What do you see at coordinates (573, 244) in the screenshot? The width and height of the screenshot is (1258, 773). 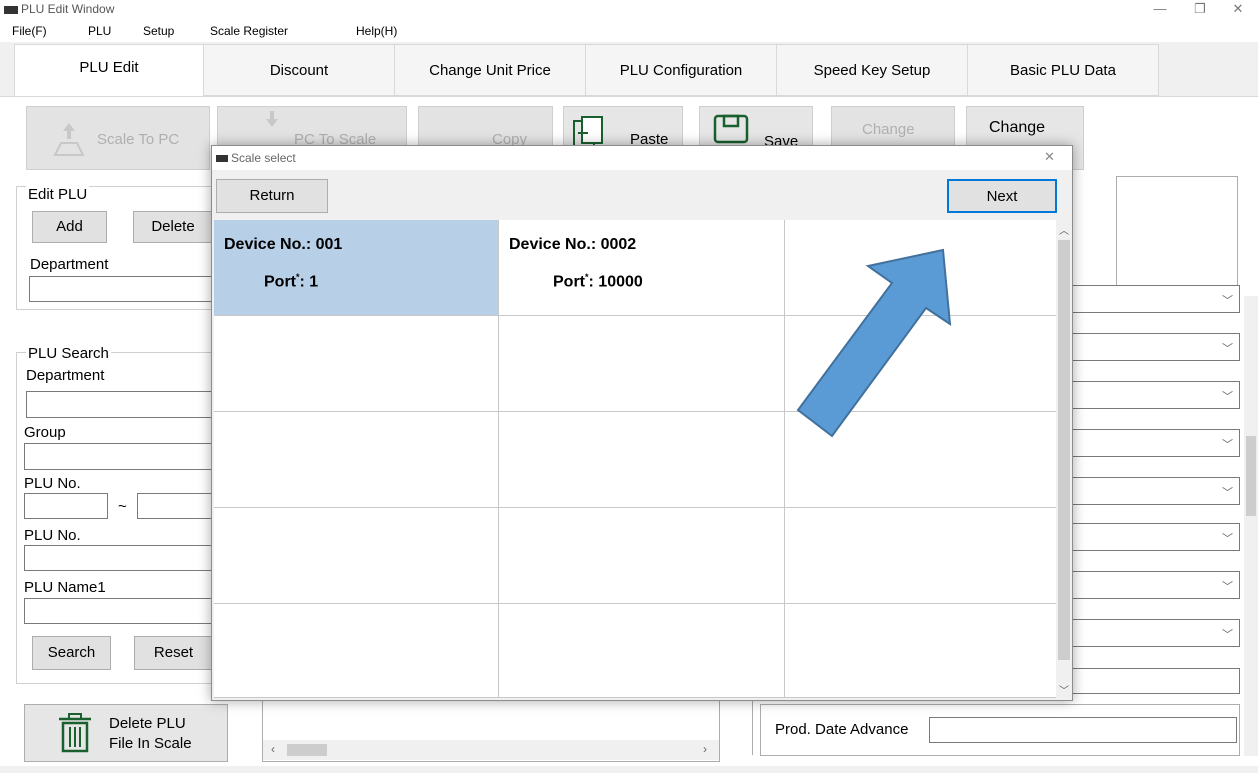 I see `device-no-label: Device No.: 0002` at bounding box center [573, 244].